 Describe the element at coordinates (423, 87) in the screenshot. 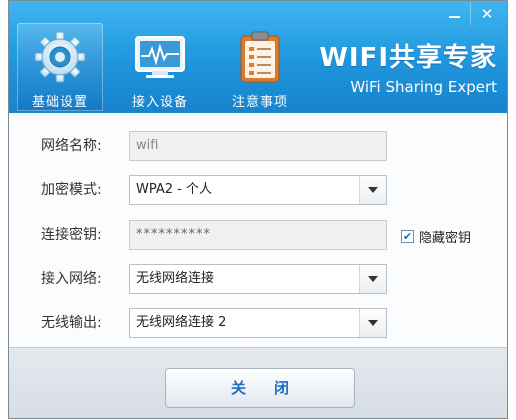

I see `brand-subtitle: WiFi Sharing Expert` at that location.